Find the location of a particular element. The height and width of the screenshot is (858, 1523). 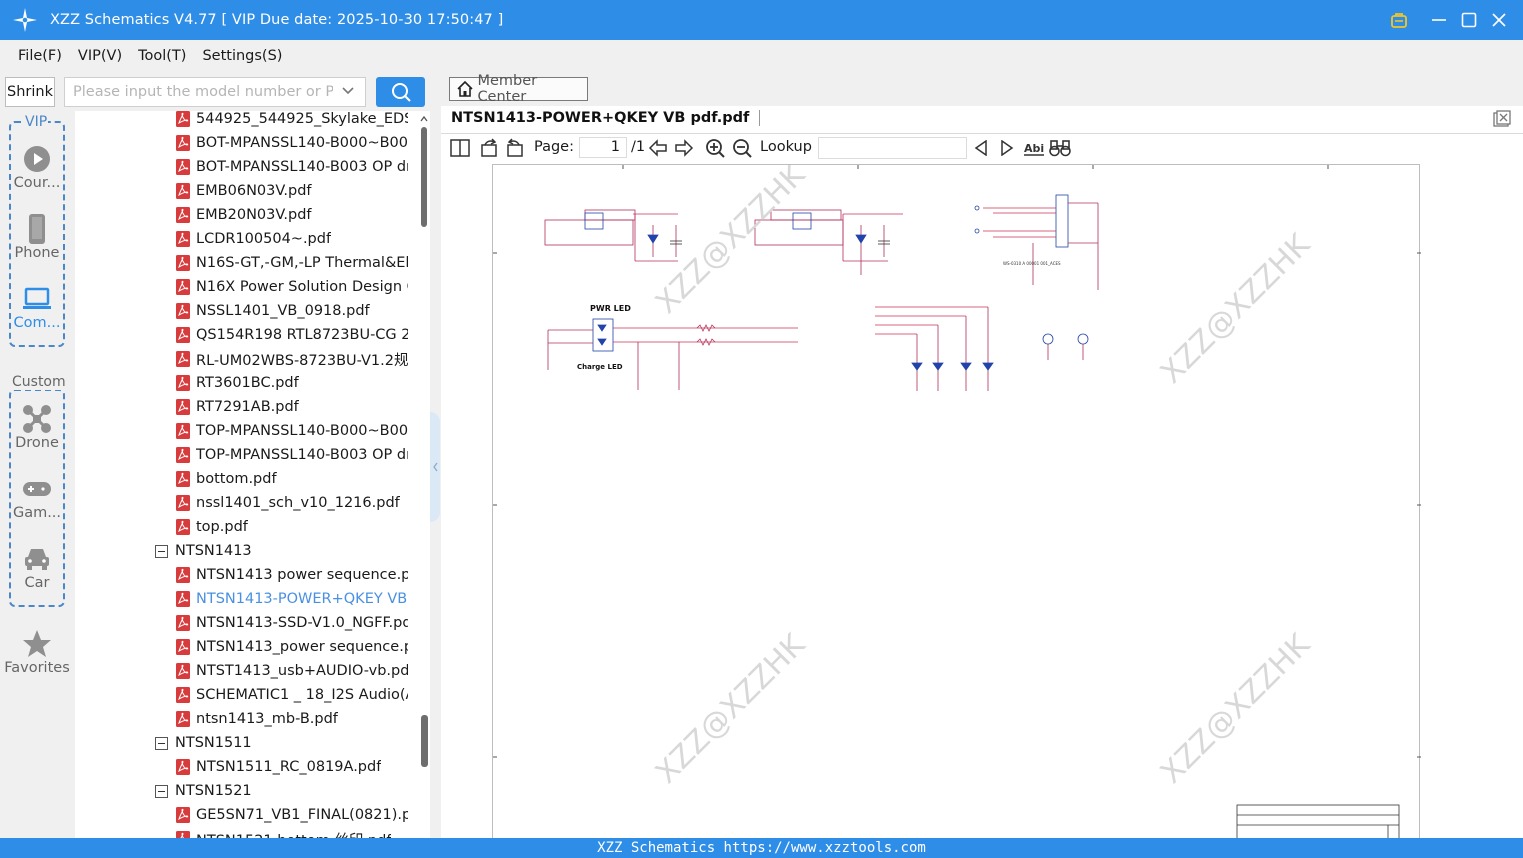

page-number-input: 1 is located at coordinates (603, 147).